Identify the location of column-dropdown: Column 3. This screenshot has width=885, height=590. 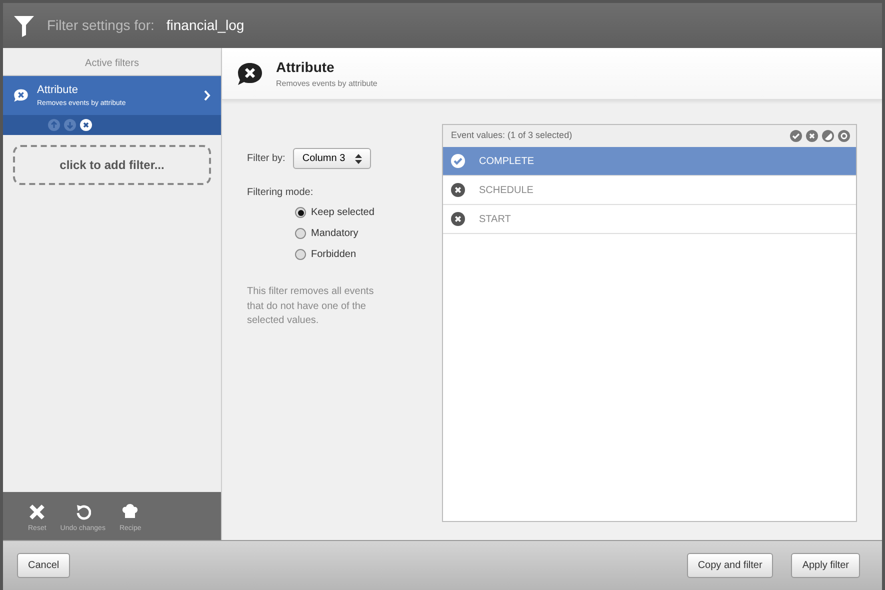
(332, 158).